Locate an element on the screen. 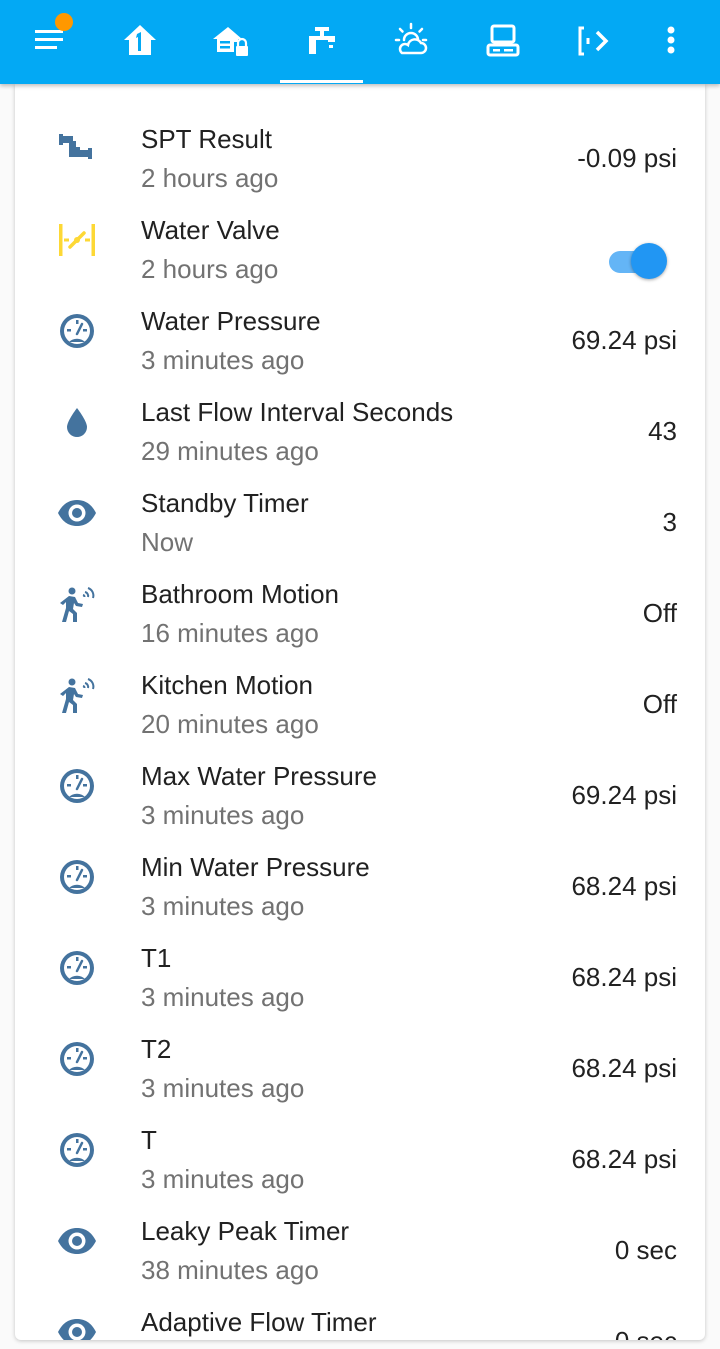 This screenshot has width=720, height=1349. overflow-menu-button is located at coordinates (671, 42).